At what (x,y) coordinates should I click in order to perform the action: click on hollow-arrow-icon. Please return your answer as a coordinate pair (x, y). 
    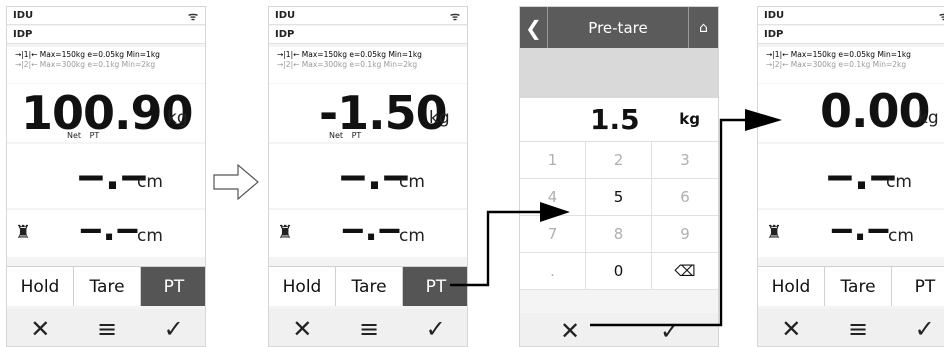
    Looking at the image, I should click on (236, 182).